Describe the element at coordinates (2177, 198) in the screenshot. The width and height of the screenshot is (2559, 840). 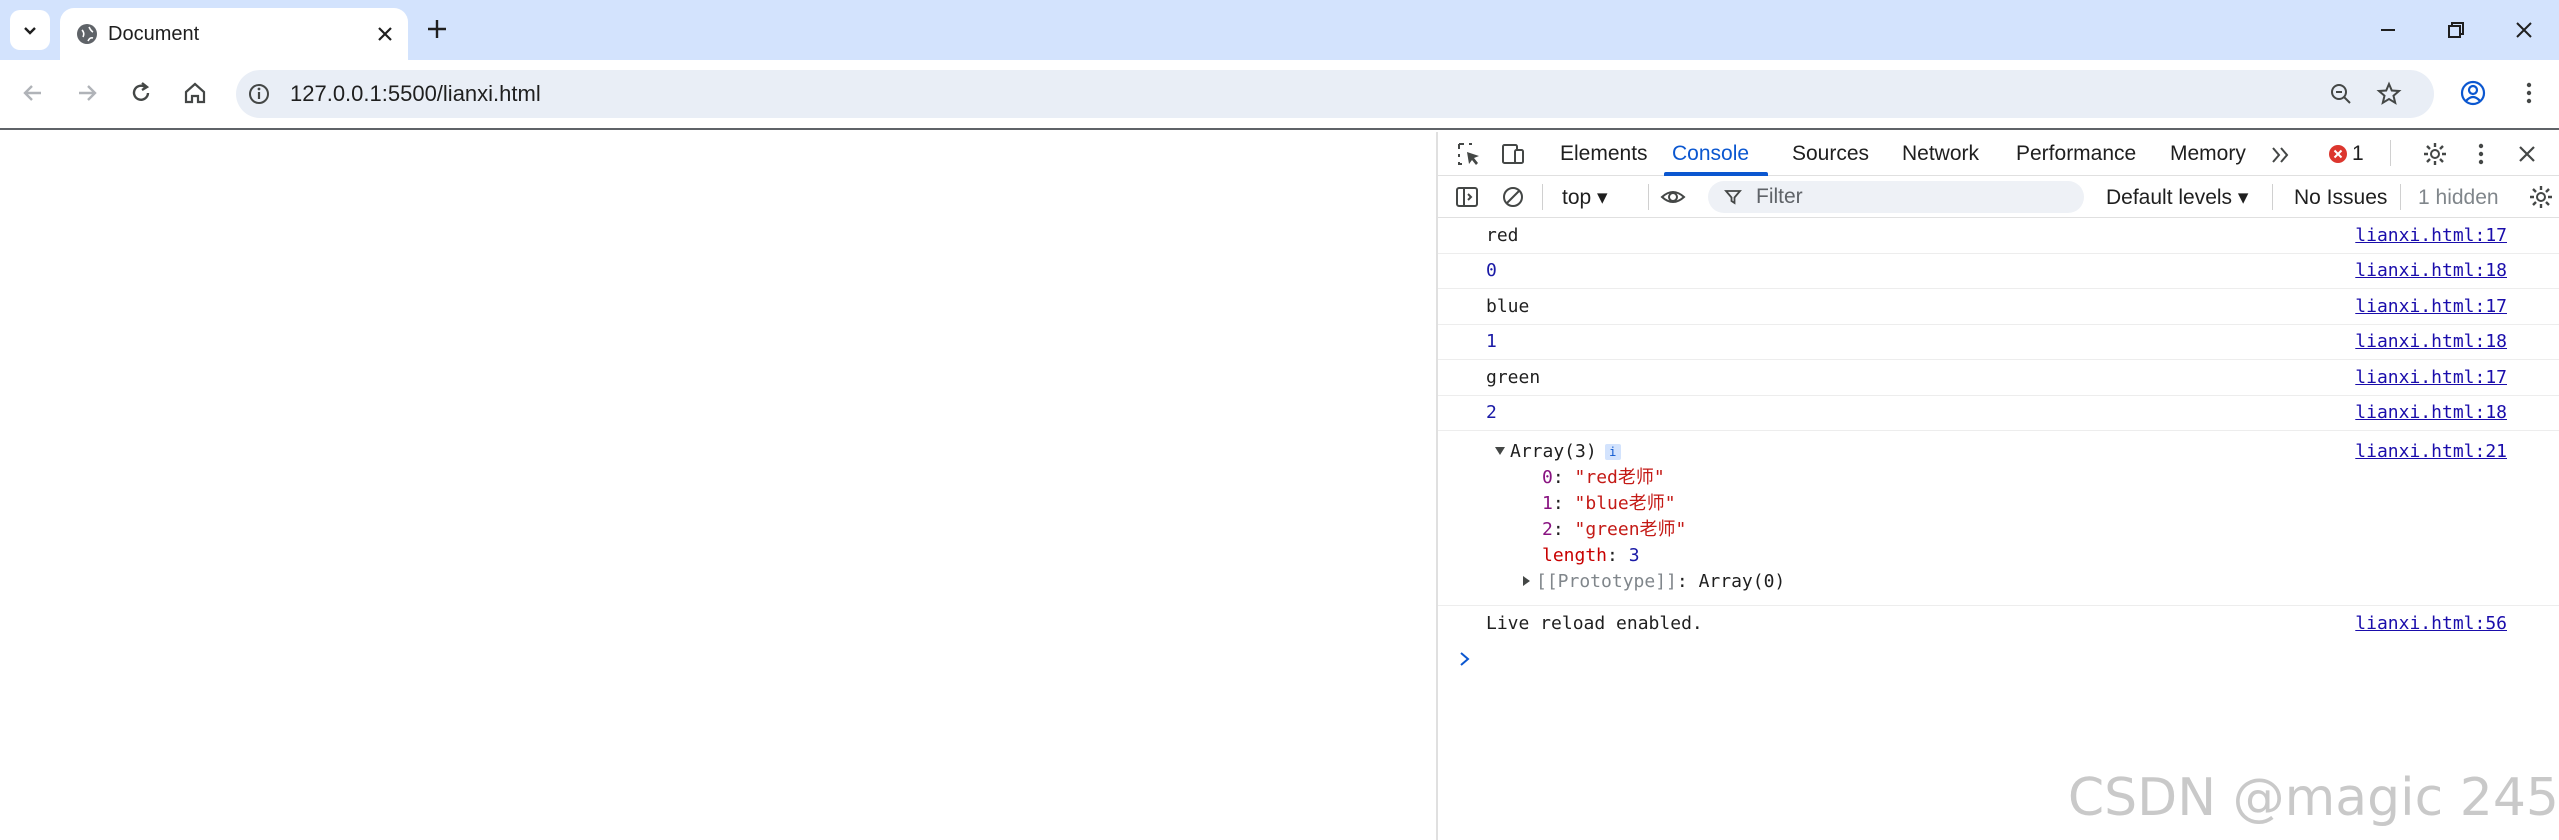
I see `log-levels-dropdown: Default levels ▾` at that location.